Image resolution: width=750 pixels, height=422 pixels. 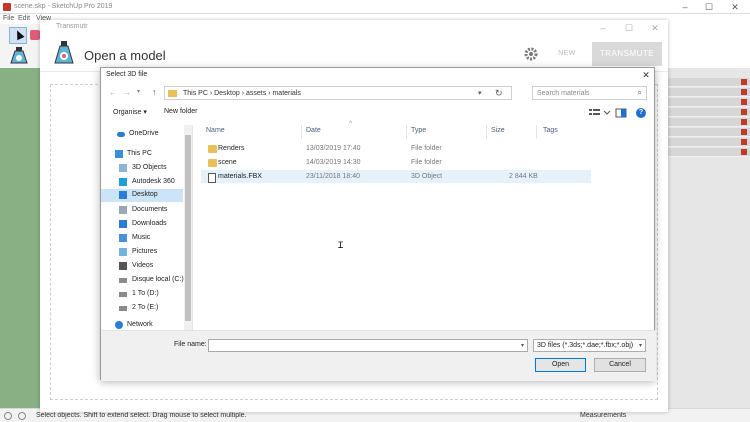 I want to click on text-cursor-icon: Ɪ, so click(x=341, y=245).